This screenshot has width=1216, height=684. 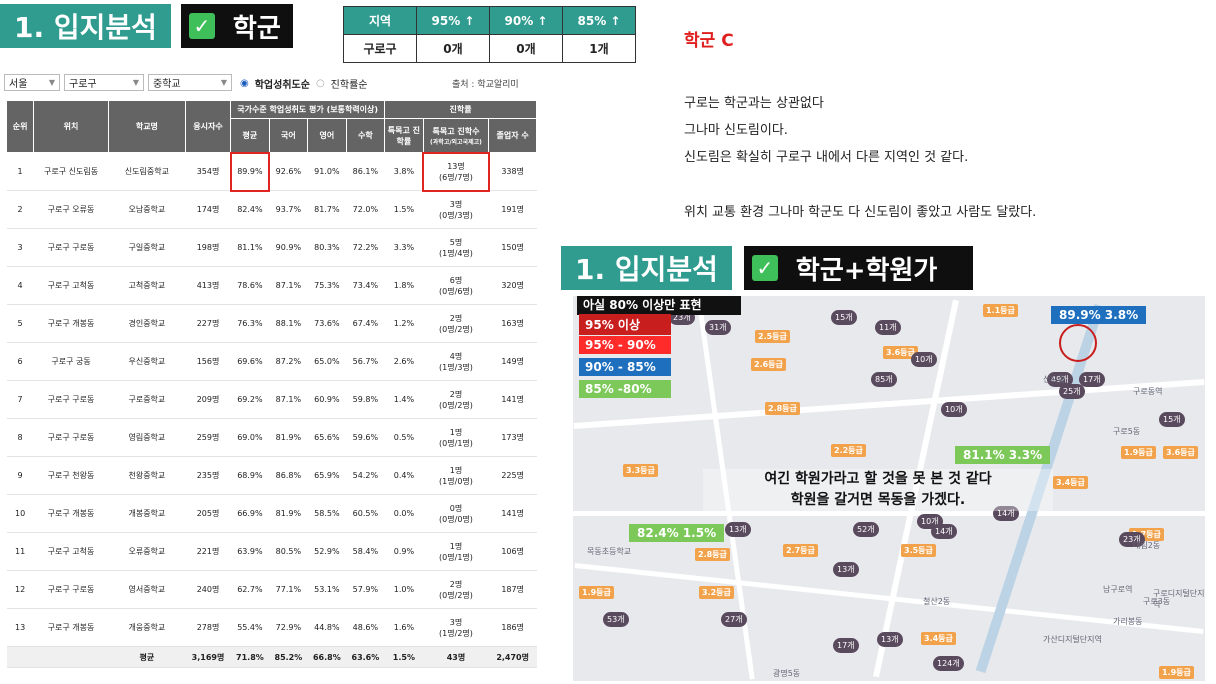 What do you see at coordinates (866, 529) in the screenshot?
I see `academy-pin: 52개` at bounding box center [866, 529].